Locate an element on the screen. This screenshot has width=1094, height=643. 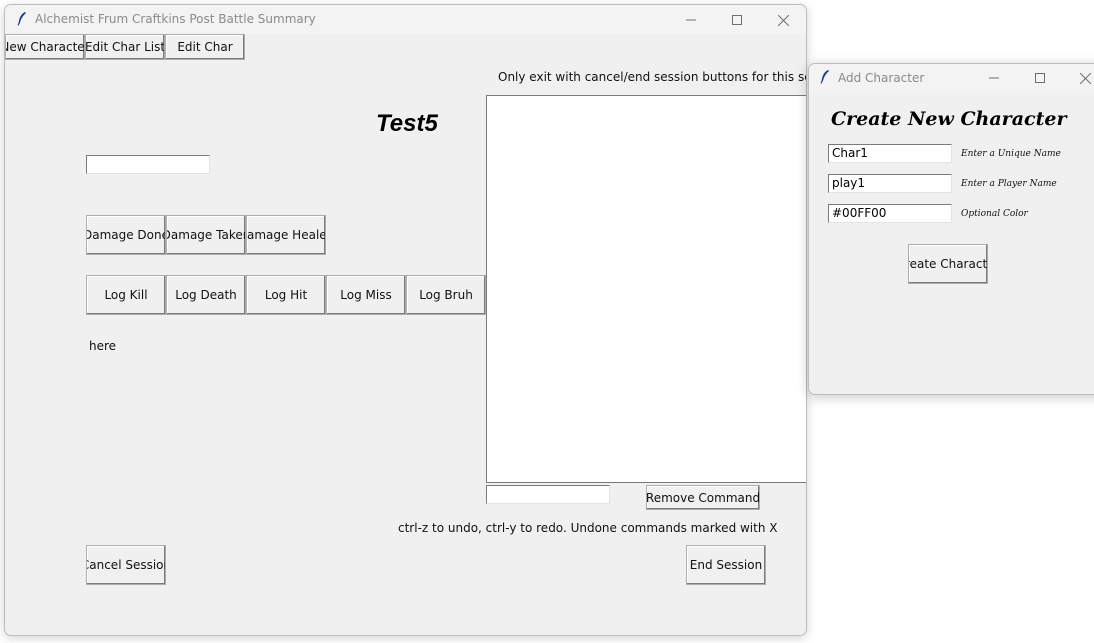
end-session-button: End Session is located at coordinates (726, 565).